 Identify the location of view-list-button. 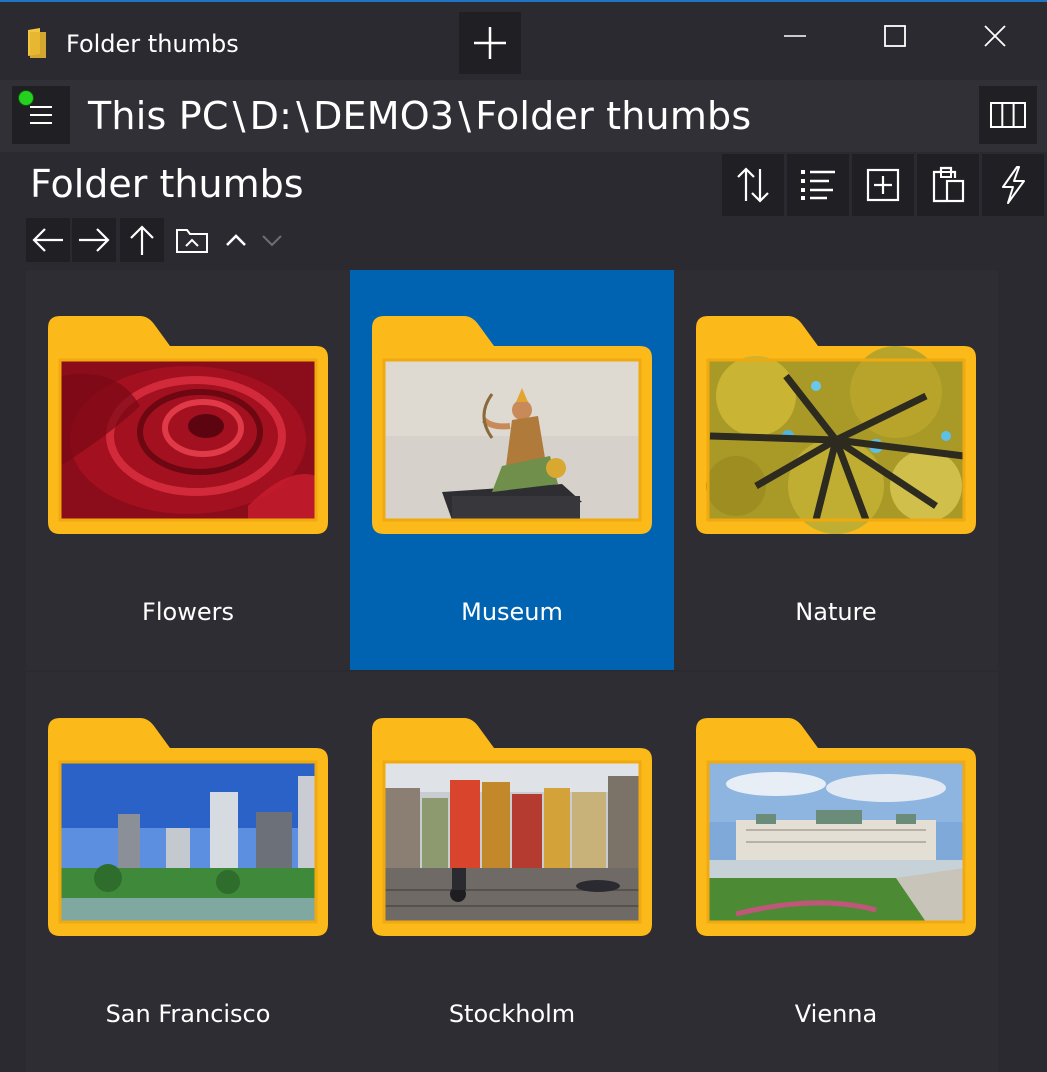
(818, 185).